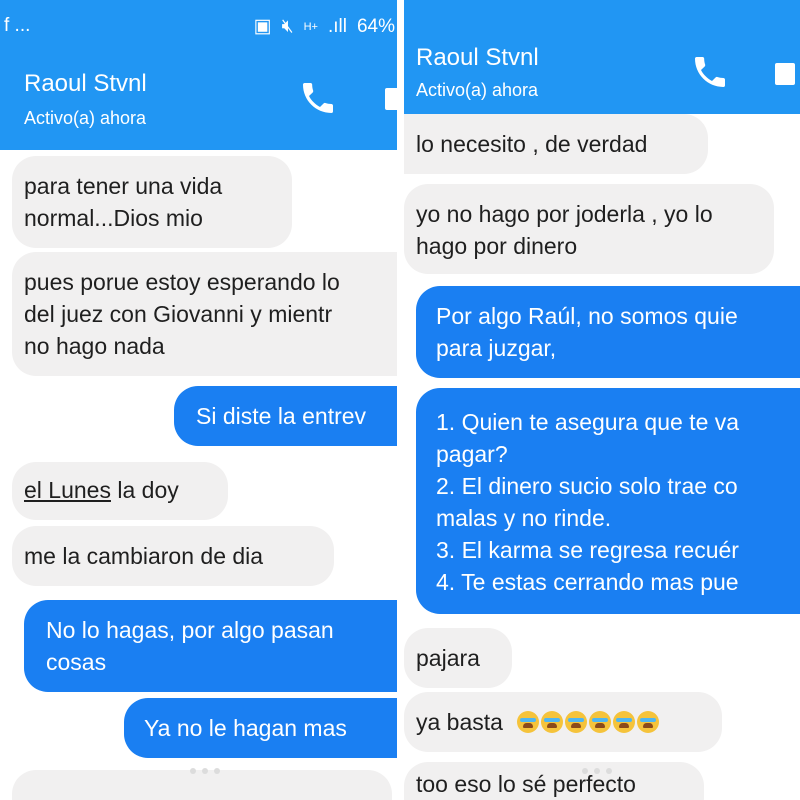 This screenshot has width=800, height=800. Describe the element at coordinates (287, 26) in the screenshot. I see `mute-icon: 🔇︎` at that location.